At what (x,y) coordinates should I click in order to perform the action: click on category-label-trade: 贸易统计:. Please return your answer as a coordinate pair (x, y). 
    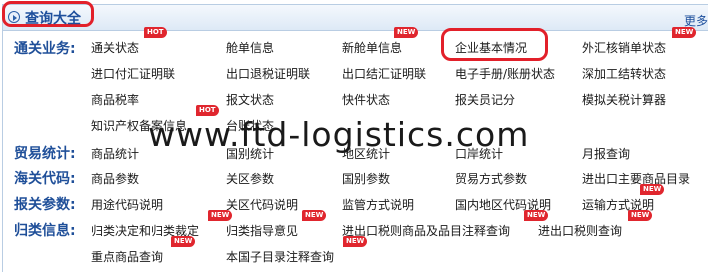
    Looking at the image, I should click on (45, 154).